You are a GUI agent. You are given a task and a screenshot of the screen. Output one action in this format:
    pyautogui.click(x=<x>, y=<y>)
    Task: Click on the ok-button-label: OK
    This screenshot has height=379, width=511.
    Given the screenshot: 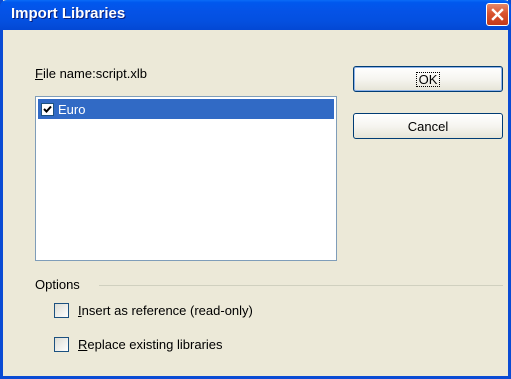 What is the action you would take?
    pyautogui.click(x=428, y=79)
    